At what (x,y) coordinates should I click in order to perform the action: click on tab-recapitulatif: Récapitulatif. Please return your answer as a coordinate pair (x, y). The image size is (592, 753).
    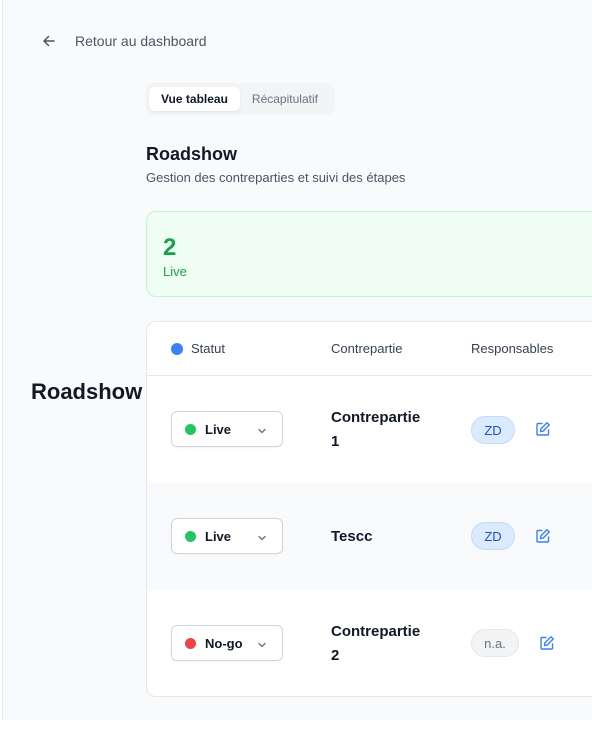
    Looking at the image, I should click on (285, 99).